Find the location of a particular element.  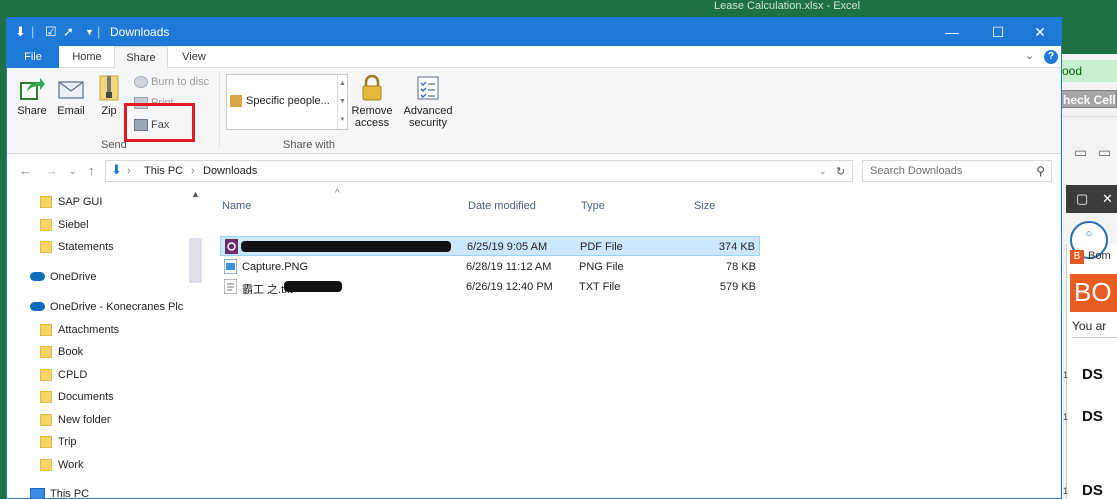

help-icon: ? is located at coordinates (1051, 57).